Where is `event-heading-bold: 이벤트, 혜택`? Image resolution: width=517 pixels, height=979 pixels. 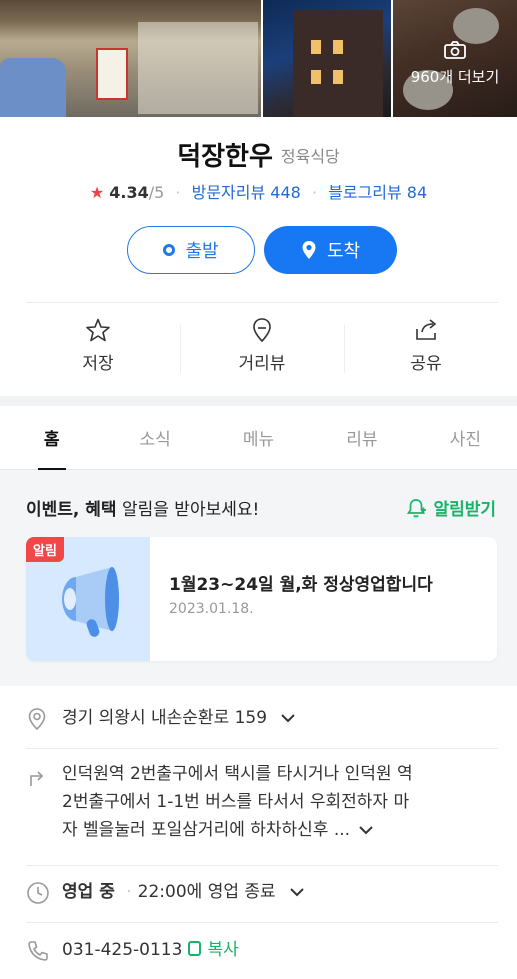
event-heading-bold: 이벤트, 혜택 is located at coordinates (71, 510).